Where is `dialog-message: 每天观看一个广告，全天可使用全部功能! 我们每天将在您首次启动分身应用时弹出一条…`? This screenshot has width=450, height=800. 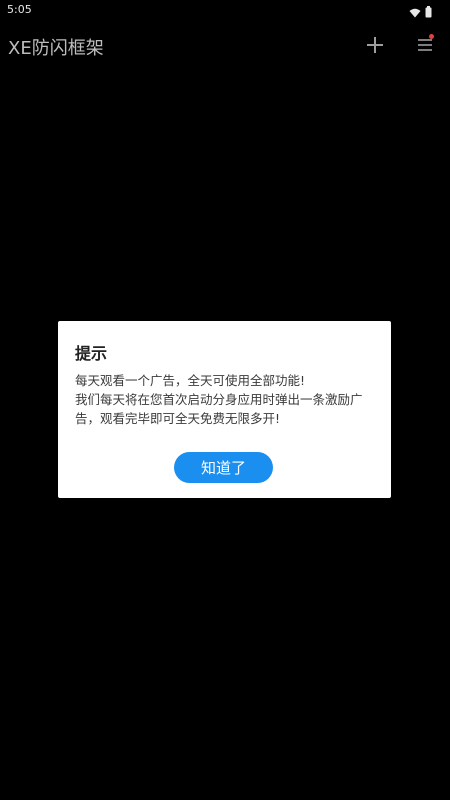 dialog-message: 每天观看一个广告，全天可使用全部功能! 我们每天将在您首次启动分身应用时弹出一条… is located at coordinates (219, 399).